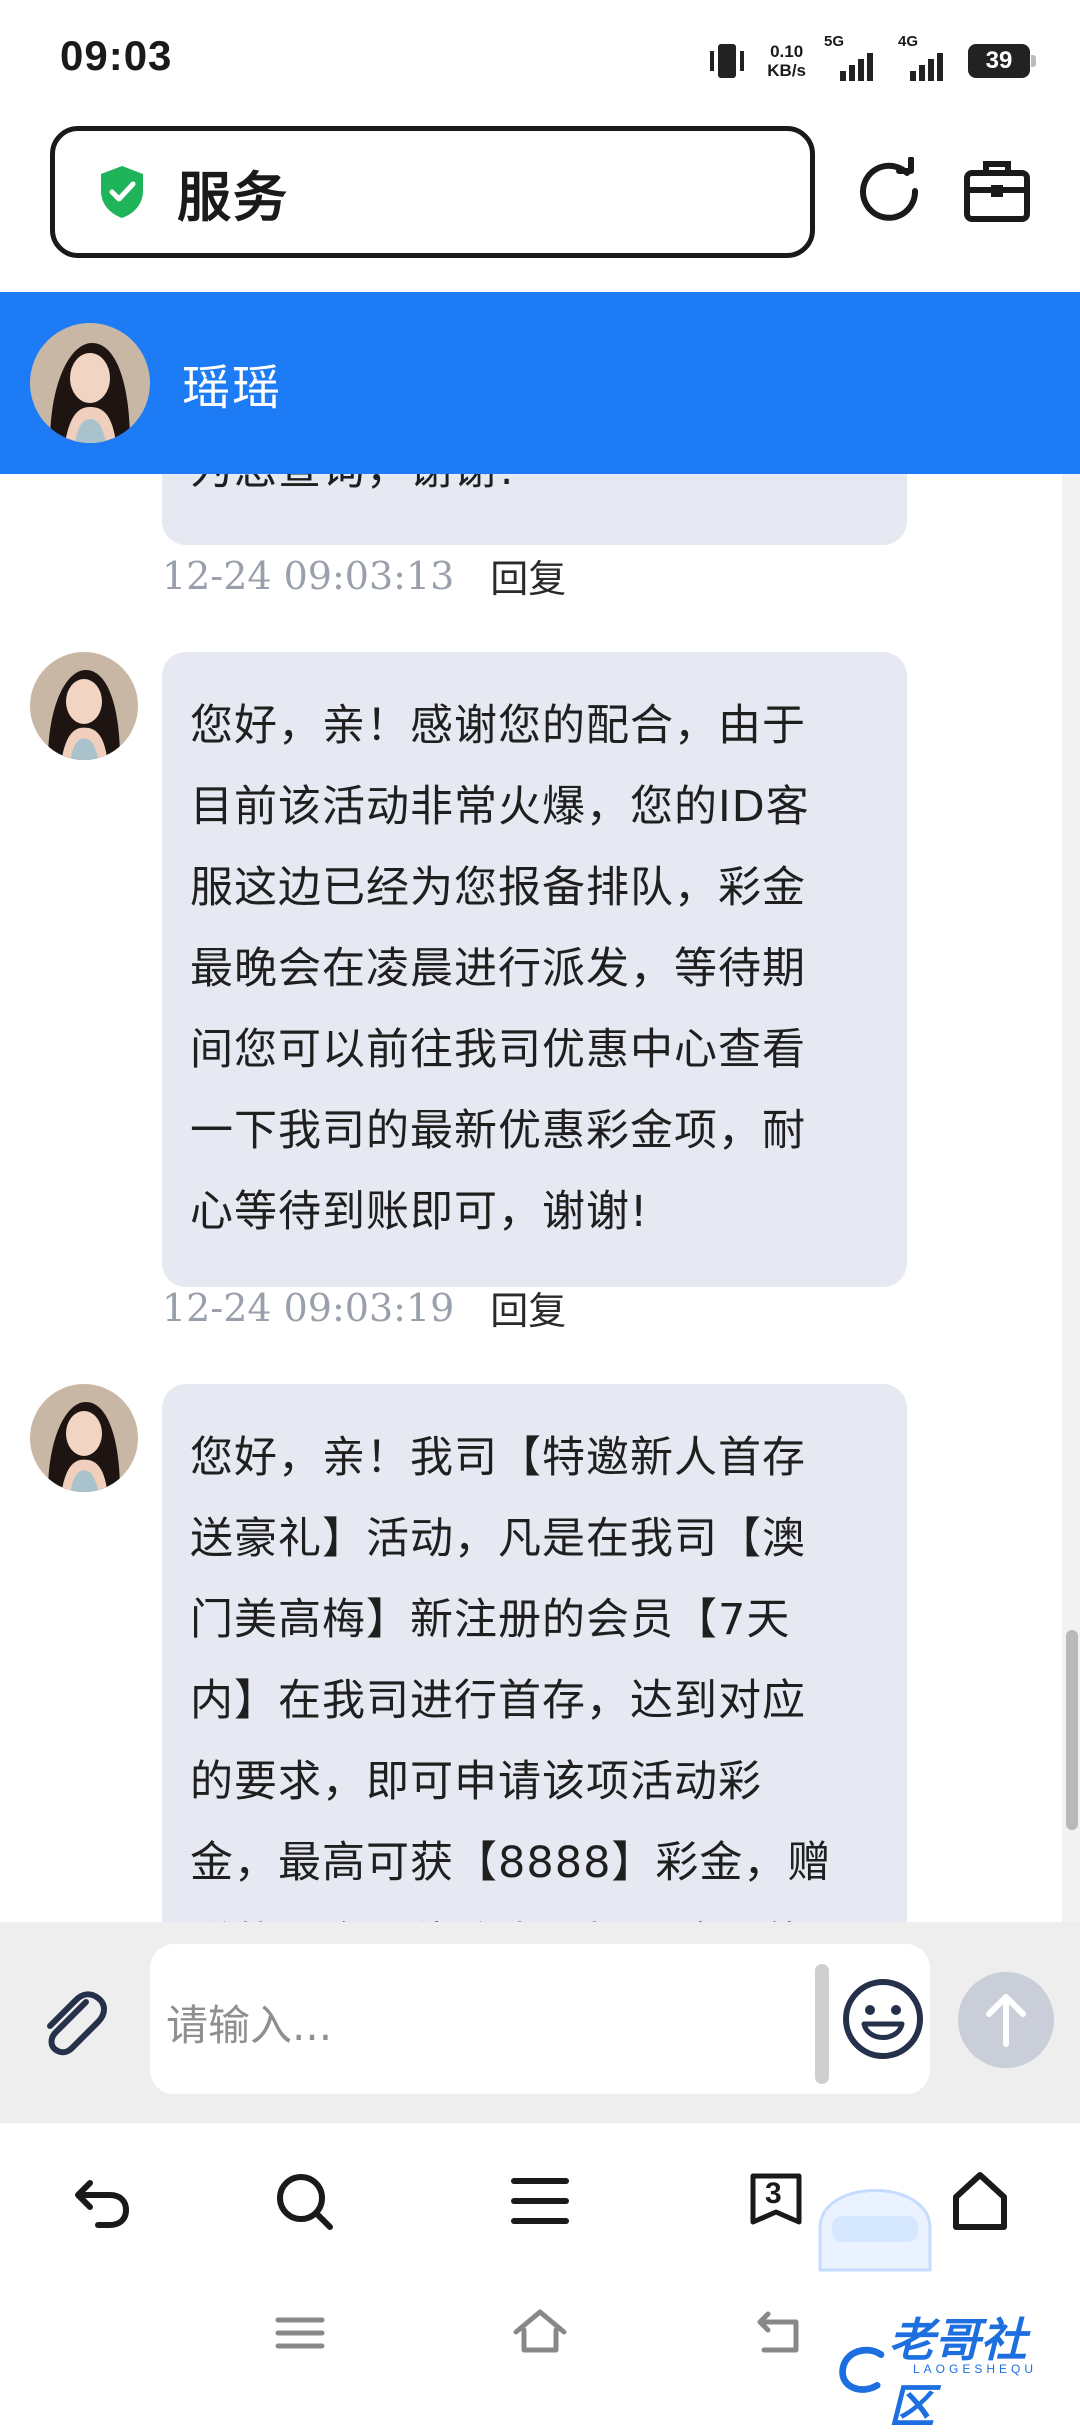 The height and width of the screenshot is (2436, 1080). Describe the element at coordinates (883, 2019) in the screenshot. I see `emoji-icon` at that location.